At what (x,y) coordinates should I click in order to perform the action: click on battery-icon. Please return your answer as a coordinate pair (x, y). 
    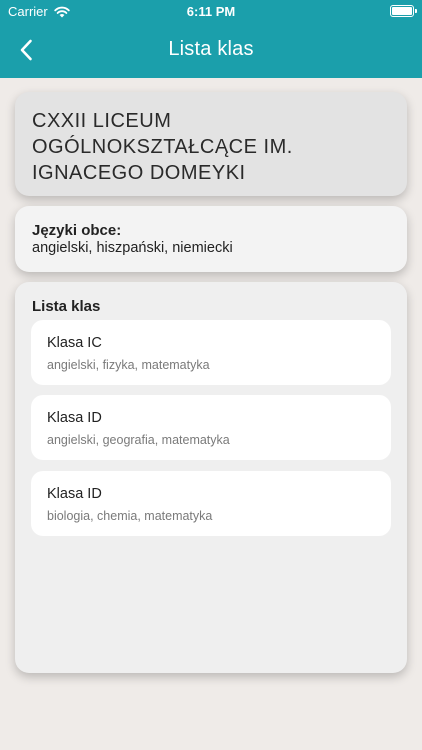
    Looking at the image, I should click on (403, 11).